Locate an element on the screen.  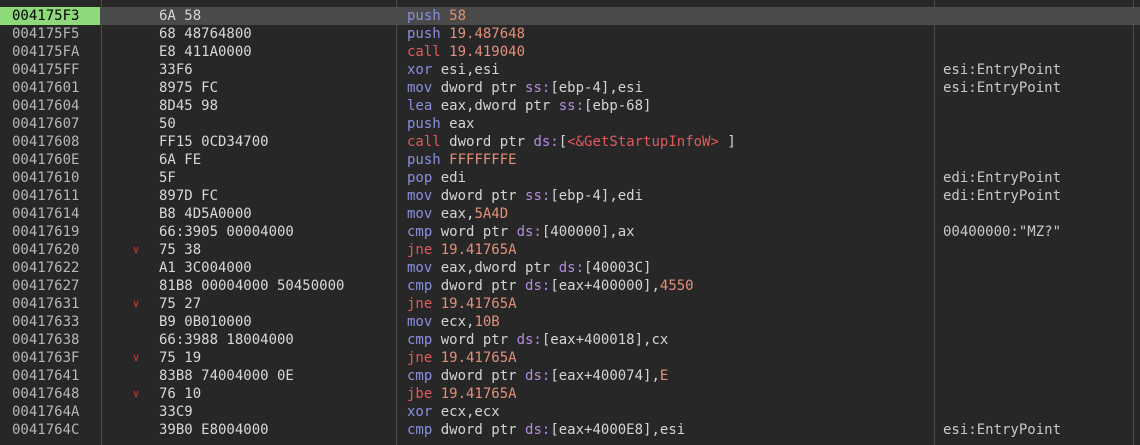
instruction-row: 00417631 ∨ 75 27 jne 19.41765A is located at coordinates (570, 304).